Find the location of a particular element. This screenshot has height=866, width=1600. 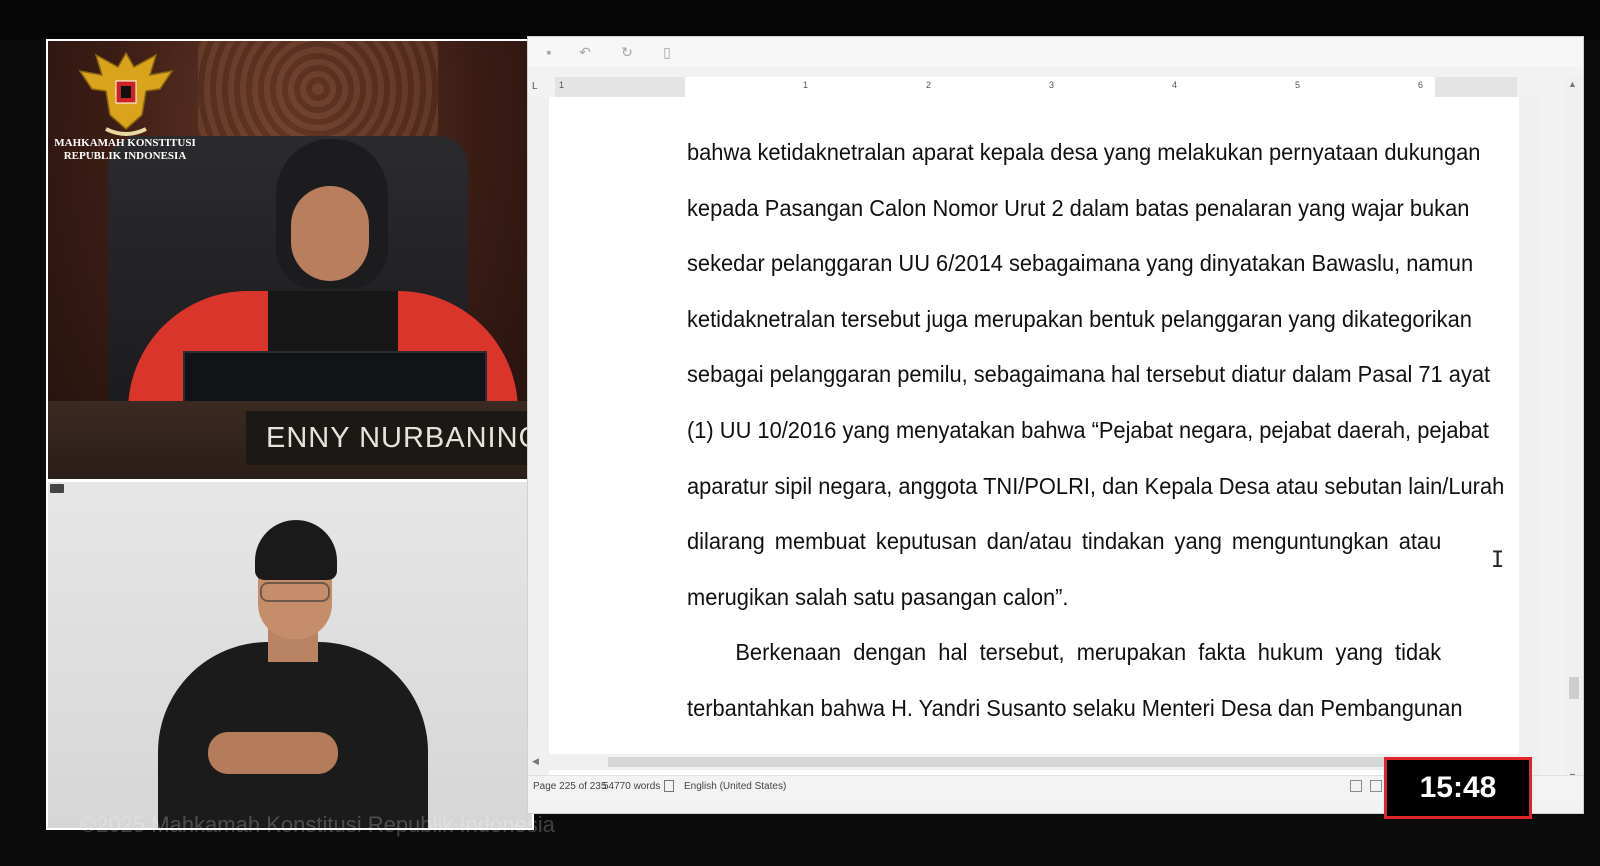

countdown-clock: 15:48 is located at coordinates (1458, 788).